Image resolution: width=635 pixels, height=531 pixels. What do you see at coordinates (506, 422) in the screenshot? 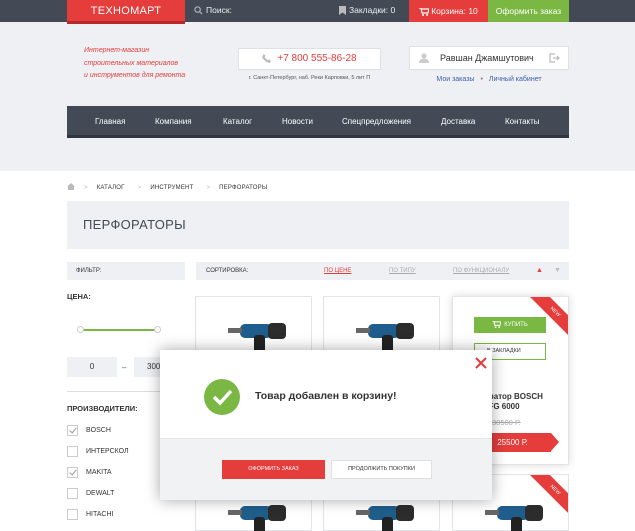
I see `old-price: 30500 Р.` at bounding box center [506, 422].